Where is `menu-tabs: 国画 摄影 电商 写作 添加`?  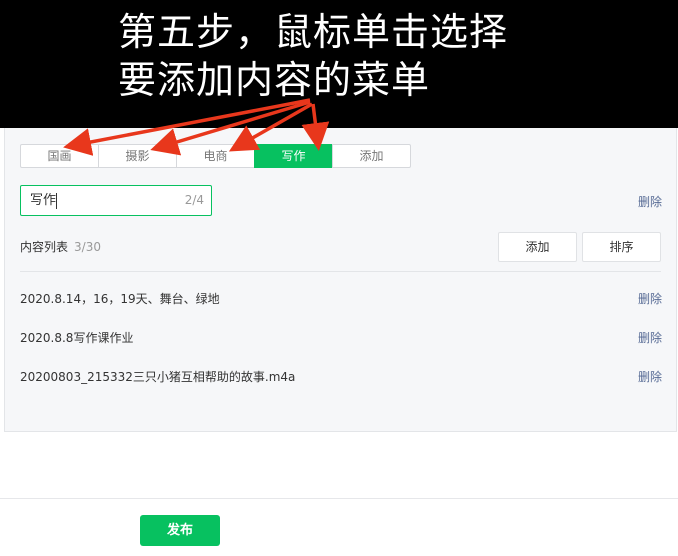
menu-tabs: 国画 摄影 电商 写作 添加 is located at coordinates (215, 156).